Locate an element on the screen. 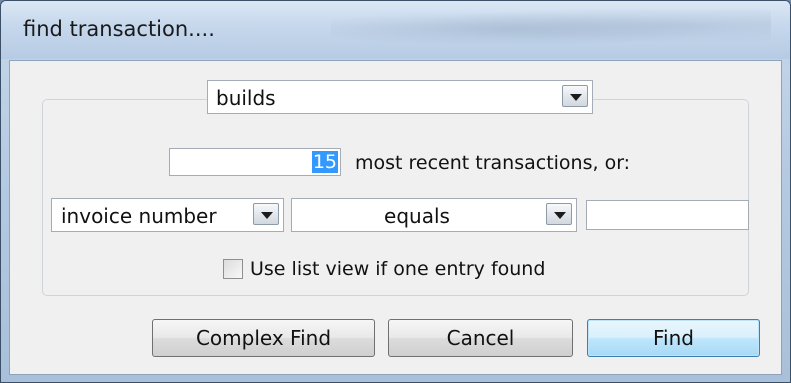  find-button: Find is located at coordinates (673, 338).